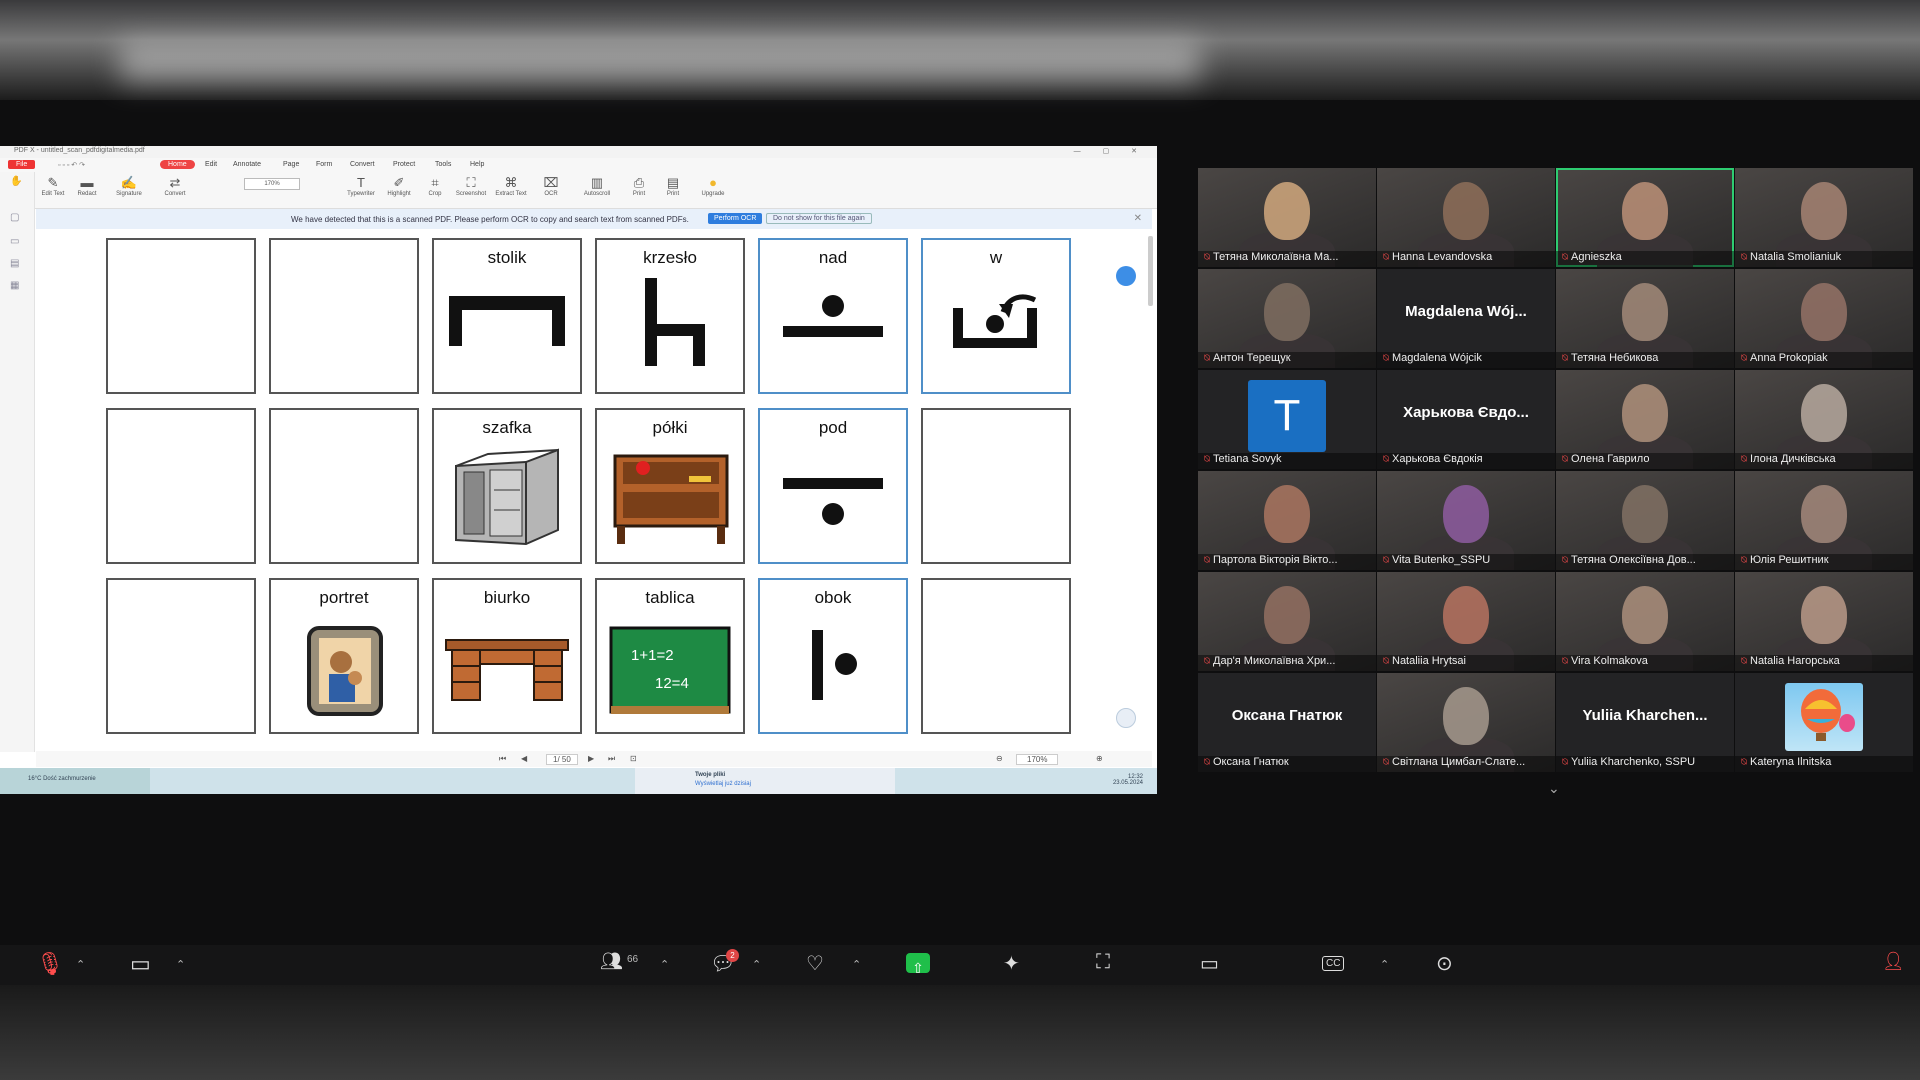  I want to click on participant-tile: ⍉ Антон Терещук, so click(1287, 318).